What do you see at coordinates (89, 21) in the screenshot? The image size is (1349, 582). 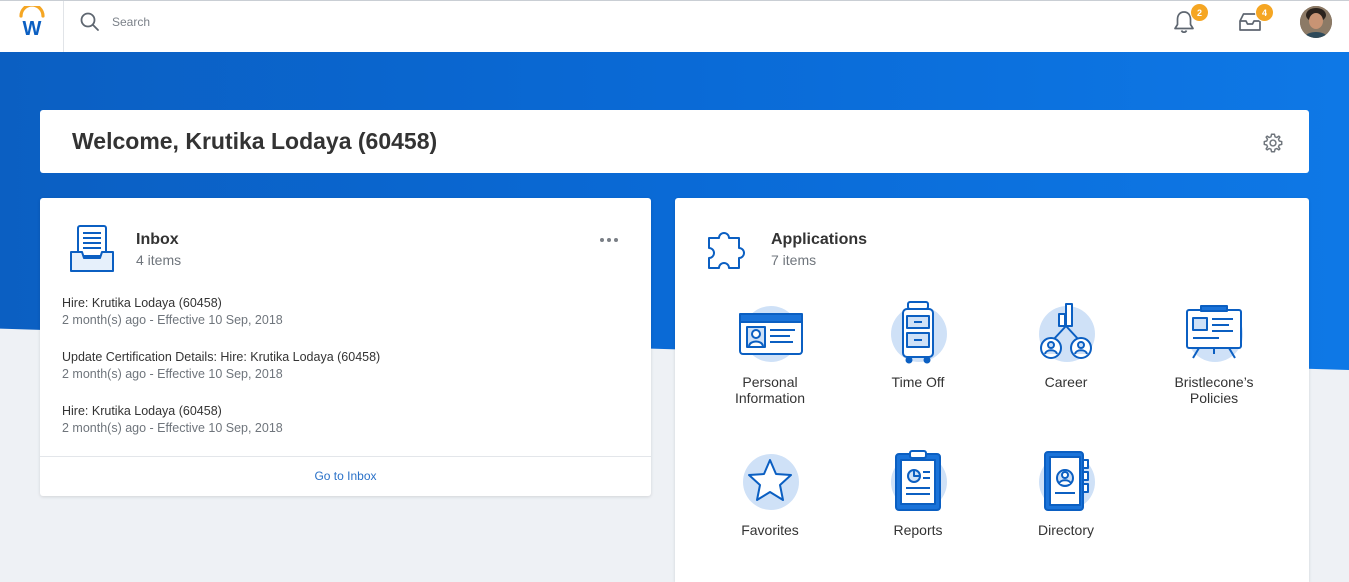 I see `search-icon` at bounding box center [89, 21].